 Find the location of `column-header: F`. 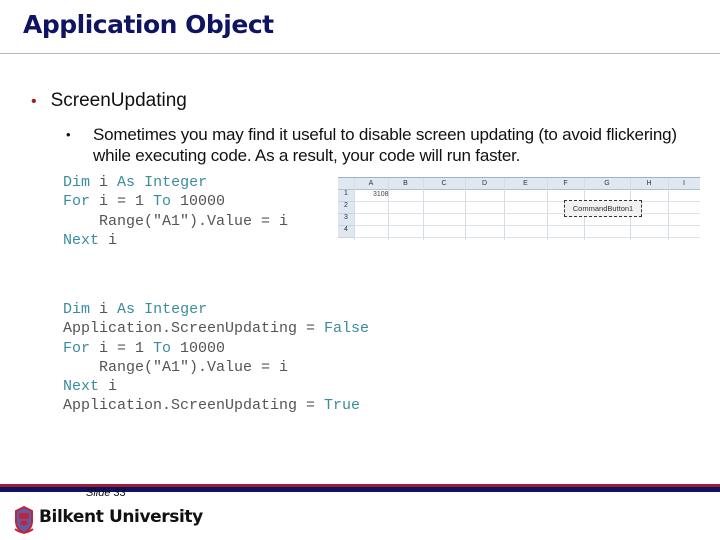

column-header: F is located at coordinates (565, 183).